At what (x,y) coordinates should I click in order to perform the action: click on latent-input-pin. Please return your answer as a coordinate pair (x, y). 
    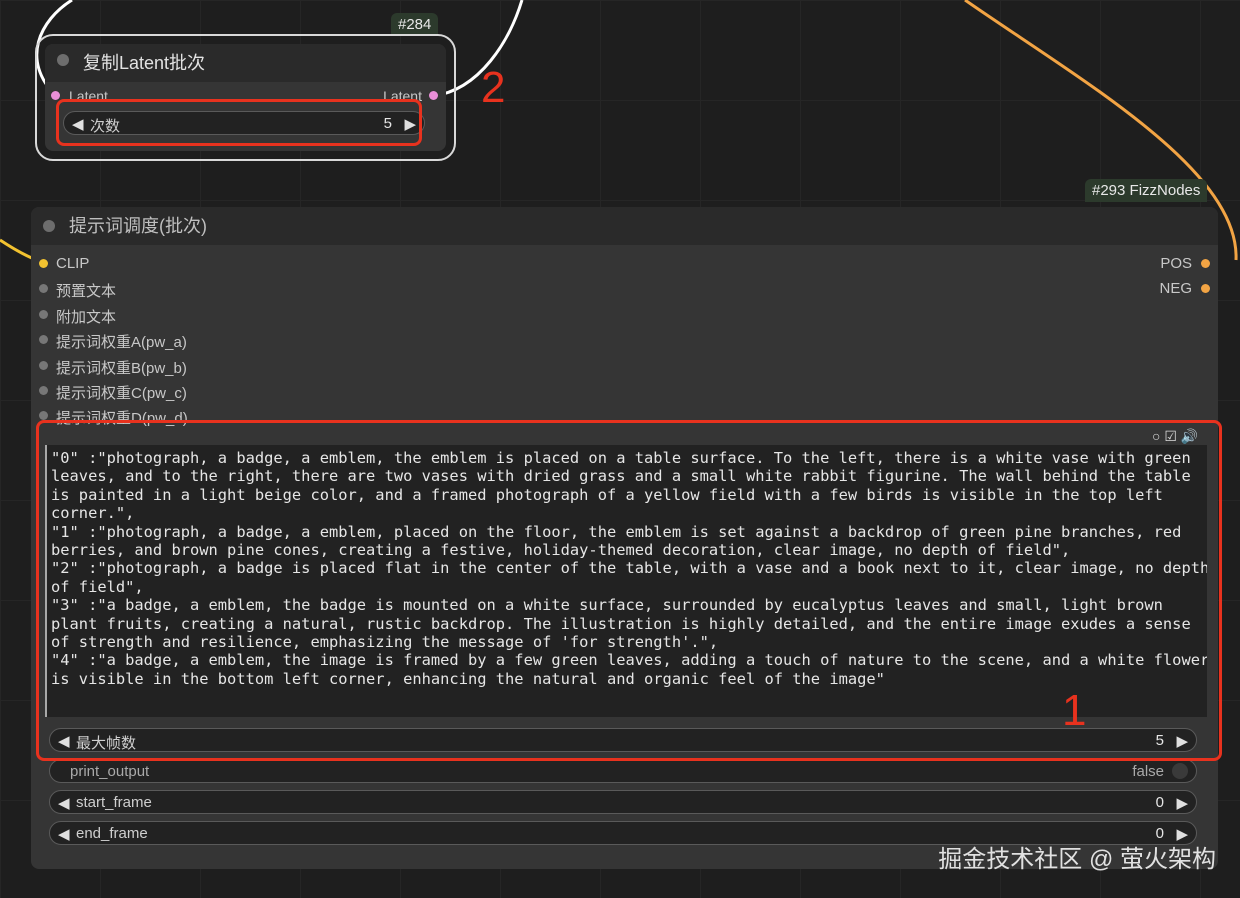
    Looking at the image, I should click on (55, 95).